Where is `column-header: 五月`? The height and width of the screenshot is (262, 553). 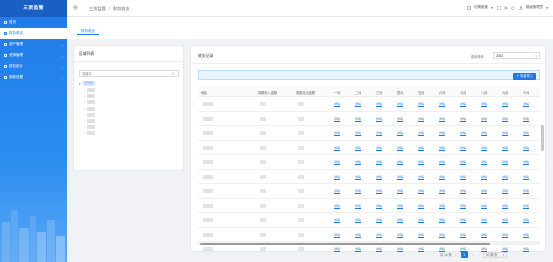 column-header: 五月 is located at coordinates (421, 92).